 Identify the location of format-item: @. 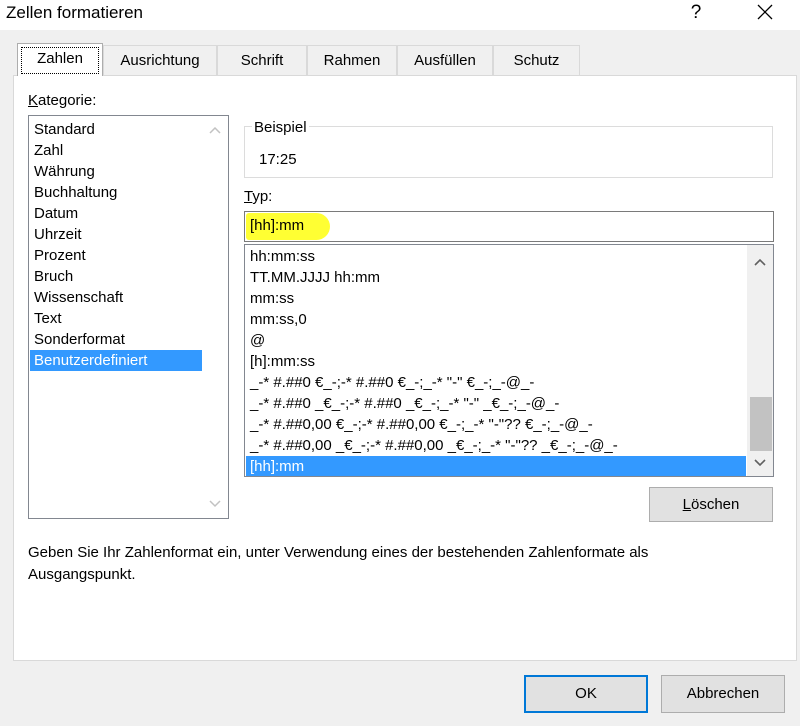
(496, 340).